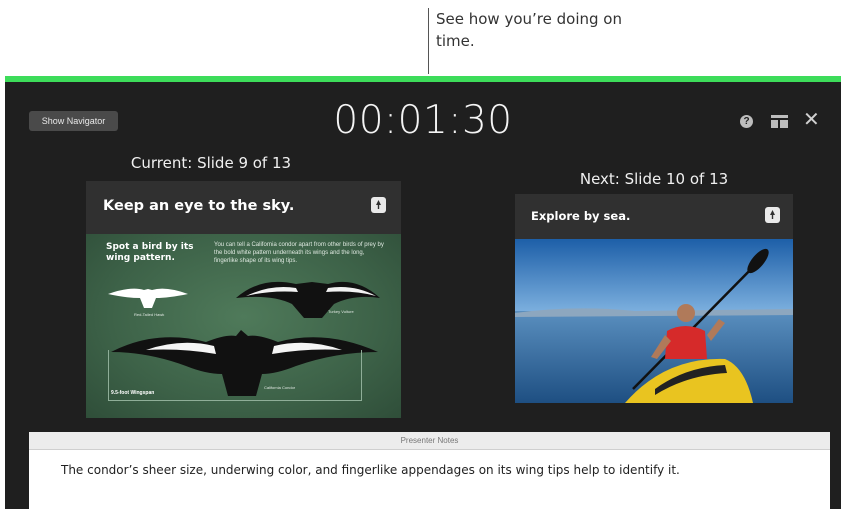 This screenshot has width=841, height=509. What do you see at coordinates (308, 299) in the screenshot?
I see `vulture-silhouette` at bounding box center [308, 299].